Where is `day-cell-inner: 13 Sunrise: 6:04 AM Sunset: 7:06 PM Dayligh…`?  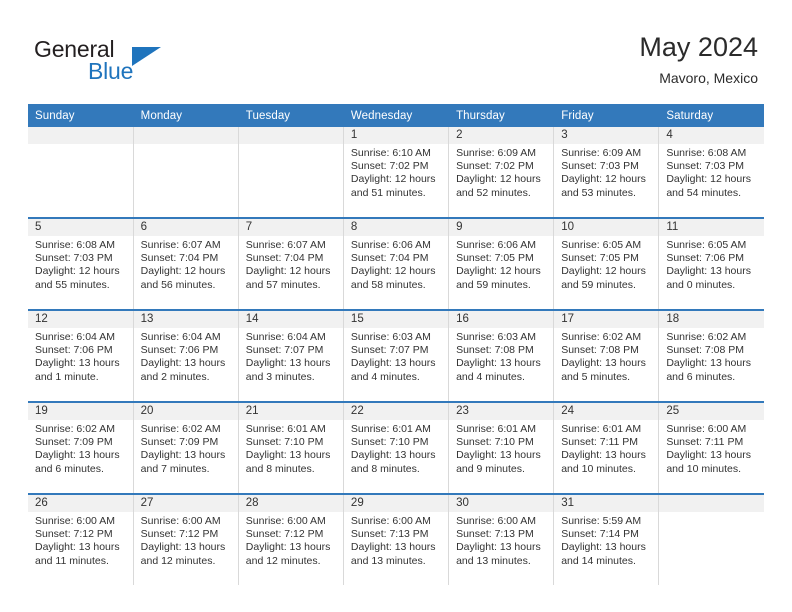
day-cell-inner: 13 Sunrise: 6:04 AM Sunset: 7:06 PM Dayligh… is located at coordinates (185, 356).